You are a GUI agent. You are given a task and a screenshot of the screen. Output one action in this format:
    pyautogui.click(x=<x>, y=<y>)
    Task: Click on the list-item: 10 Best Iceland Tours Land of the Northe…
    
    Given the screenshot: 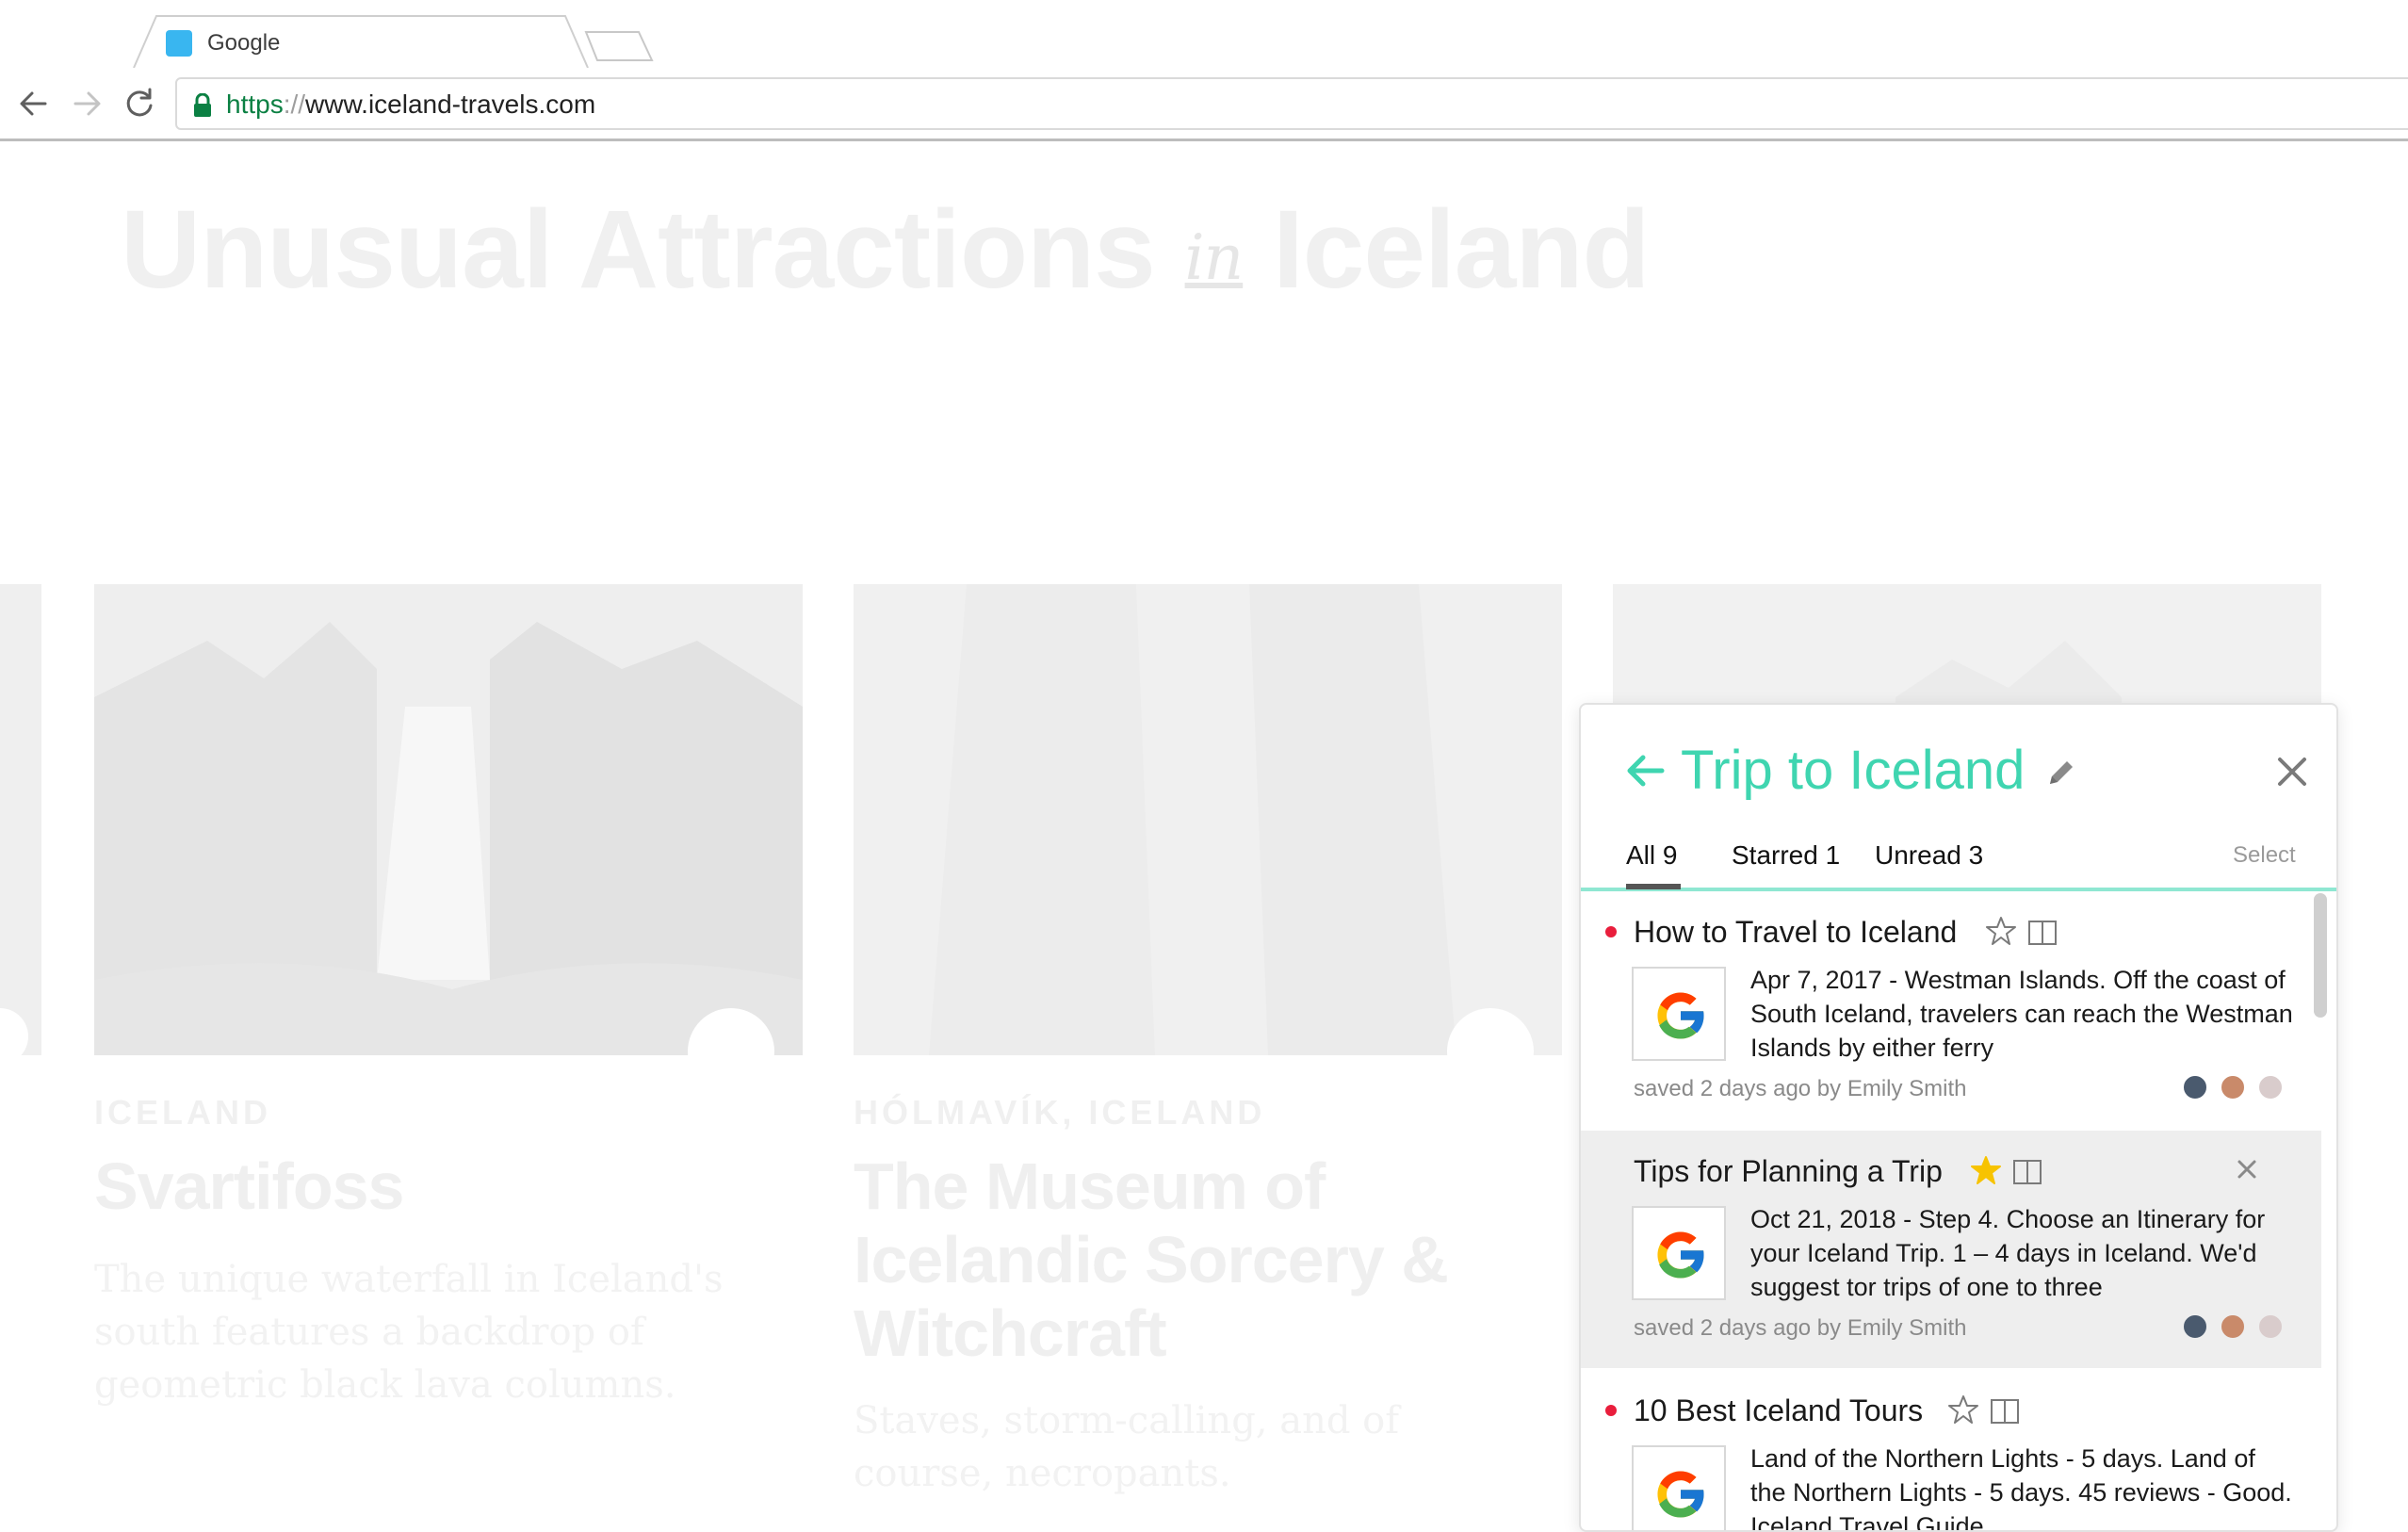 What is the action you would take?
    pyautogui.click(x=1951, y=1450)
    